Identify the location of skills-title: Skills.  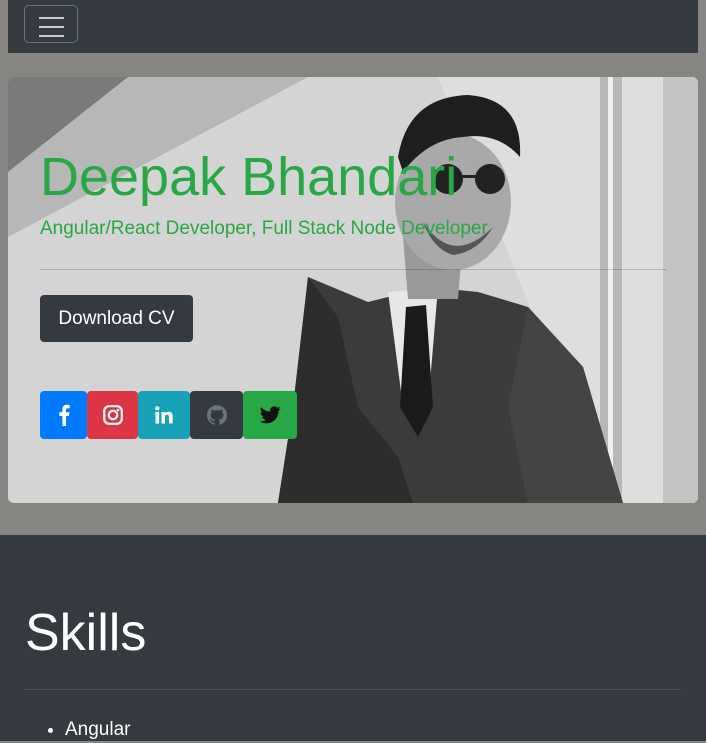
(86, 633).